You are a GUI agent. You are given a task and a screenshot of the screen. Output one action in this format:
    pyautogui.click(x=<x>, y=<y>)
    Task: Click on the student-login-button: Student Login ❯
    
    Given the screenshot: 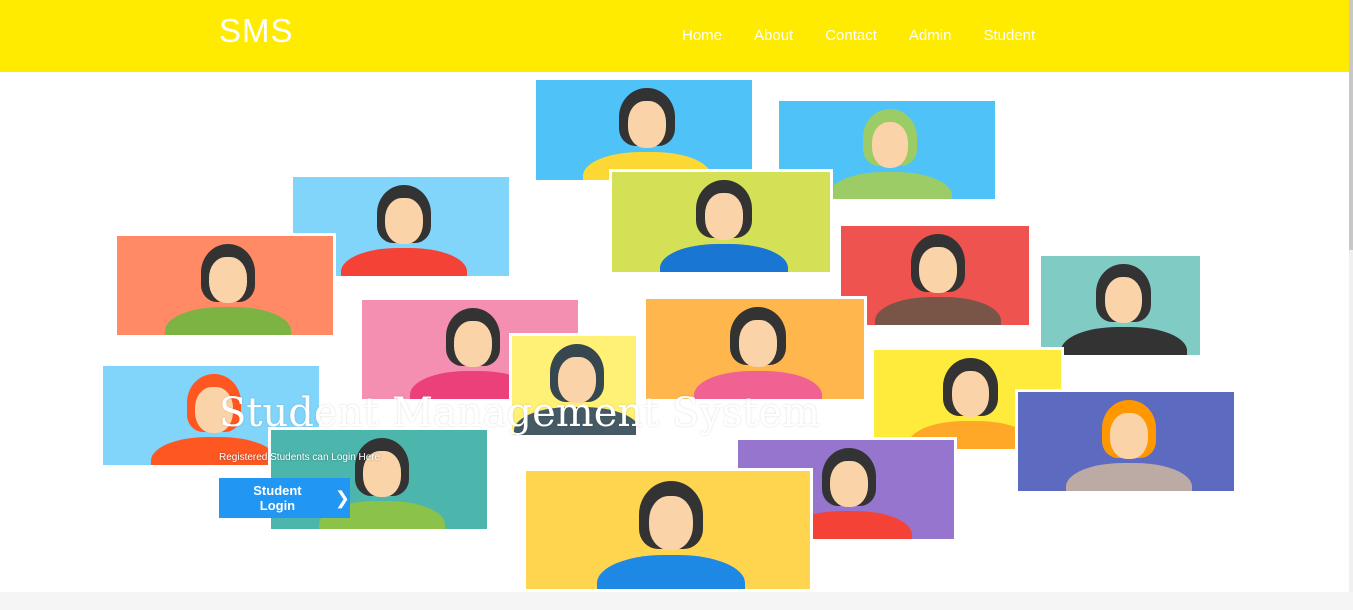 What is the action you would take?
    pyautogui.click(x=284, y=498)
    